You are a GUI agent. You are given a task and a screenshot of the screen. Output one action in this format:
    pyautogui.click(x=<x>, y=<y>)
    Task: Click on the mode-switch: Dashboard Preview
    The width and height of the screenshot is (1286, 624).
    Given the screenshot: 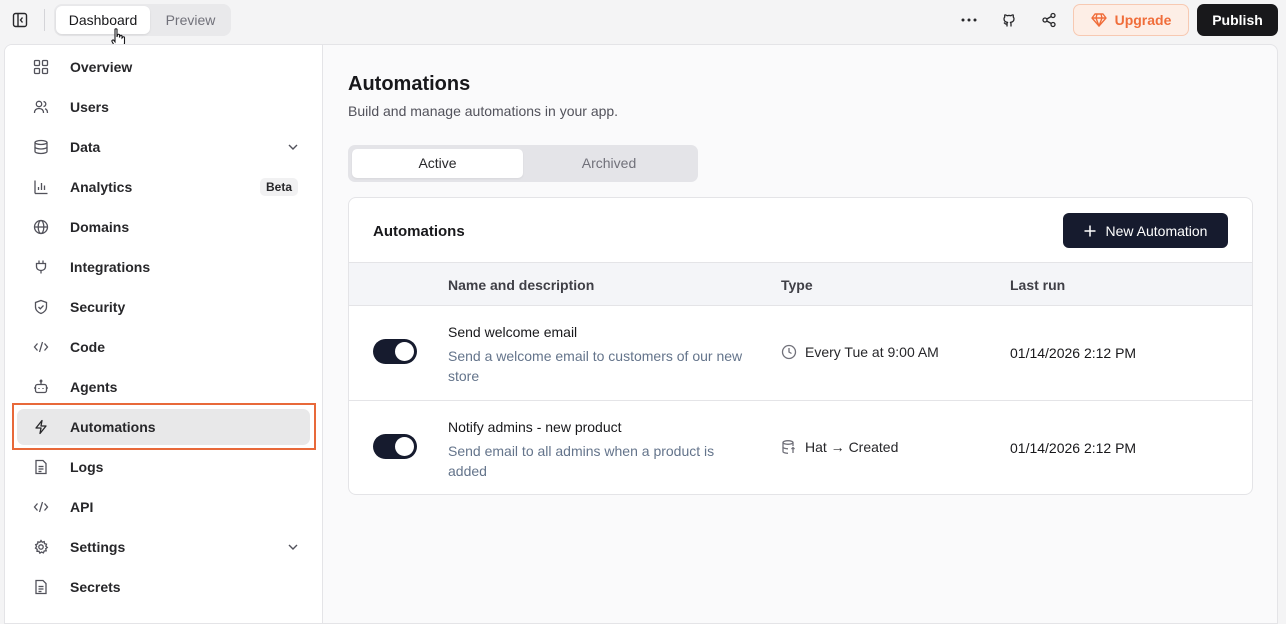 What is the action you would take?
    pyautogui.click(x=142, y=20)
    